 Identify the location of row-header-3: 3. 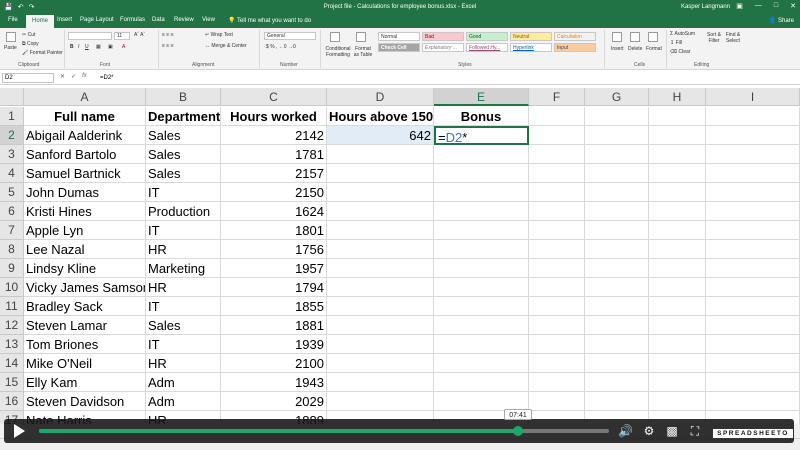
(12, 154).